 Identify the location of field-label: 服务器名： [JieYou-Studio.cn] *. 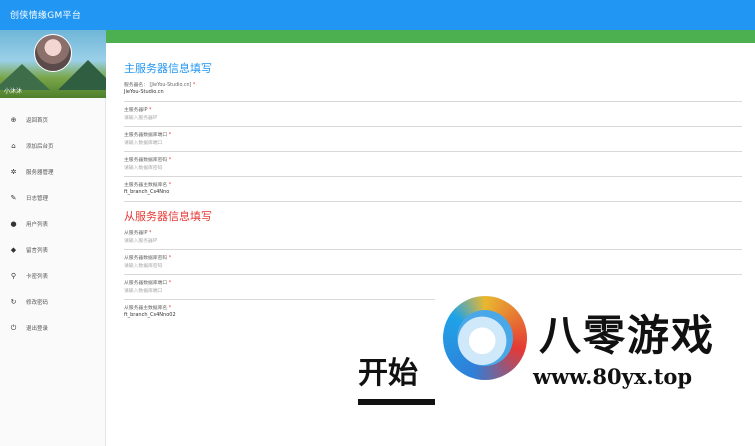
(160, 85).